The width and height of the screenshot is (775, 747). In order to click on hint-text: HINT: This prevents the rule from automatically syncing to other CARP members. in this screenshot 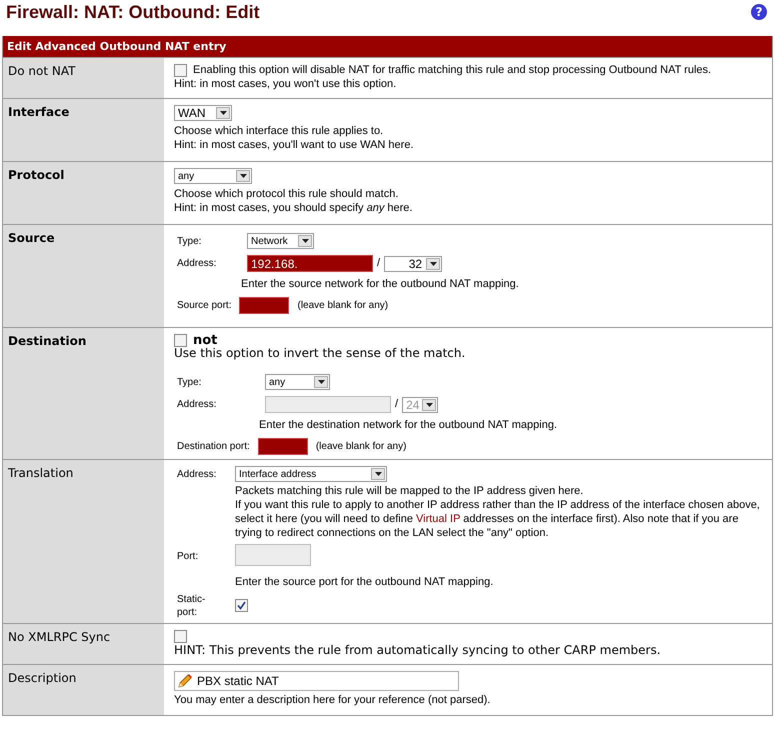, I will do `click(418, 650)`.